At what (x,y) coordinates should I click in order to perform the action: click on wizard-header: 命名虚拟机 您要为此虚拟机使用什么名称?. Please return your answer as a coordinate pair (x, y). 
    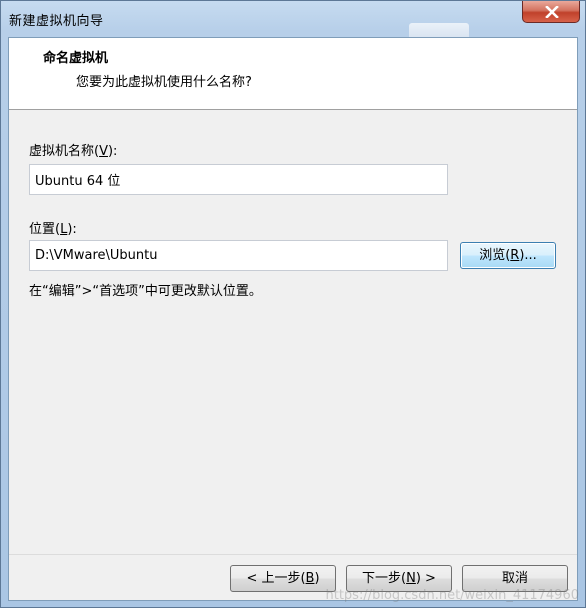
    Looking at the image, I should click on (293, 74).